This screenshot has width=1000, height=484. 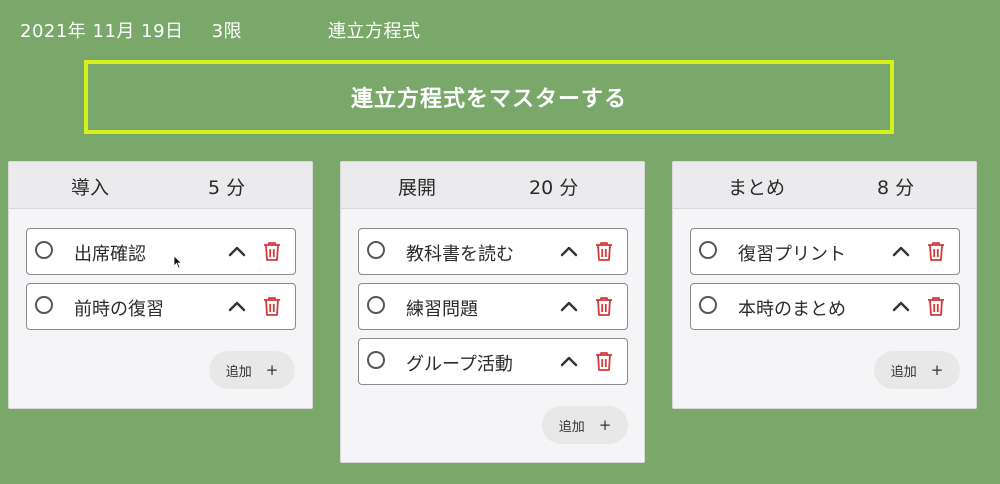 I want to click on column-header: 導入 5 分, so click(x=160, y=185).